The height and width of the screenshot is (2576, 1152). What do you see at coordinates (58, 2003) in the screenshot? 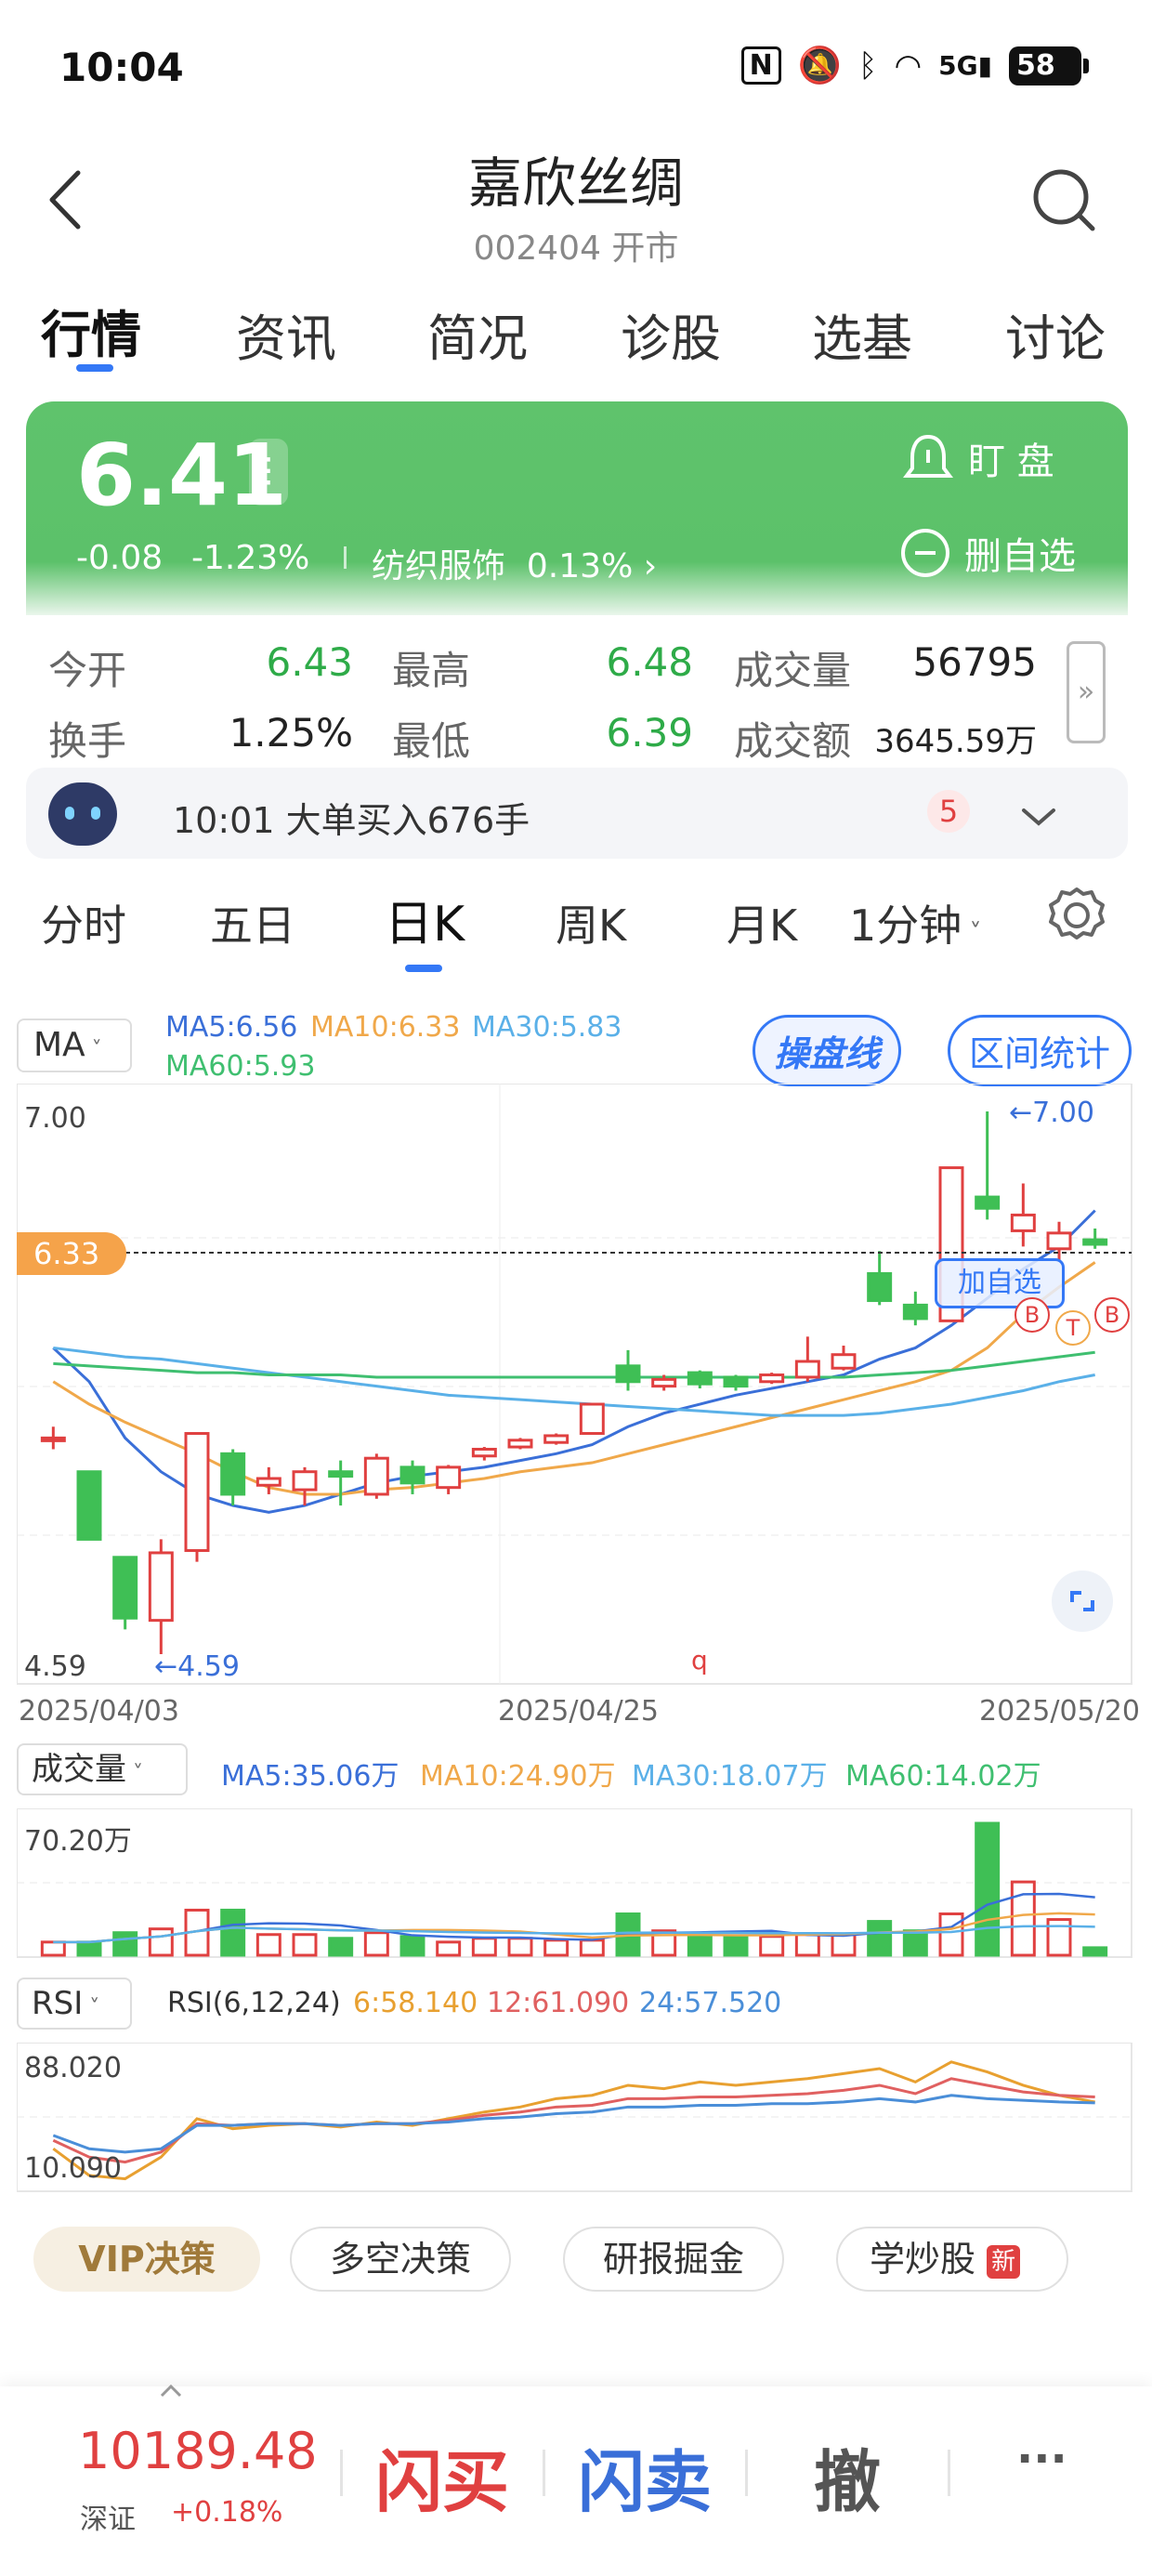
I see `rsi-selector-label: RSI` at bounding box center [58, 2003].